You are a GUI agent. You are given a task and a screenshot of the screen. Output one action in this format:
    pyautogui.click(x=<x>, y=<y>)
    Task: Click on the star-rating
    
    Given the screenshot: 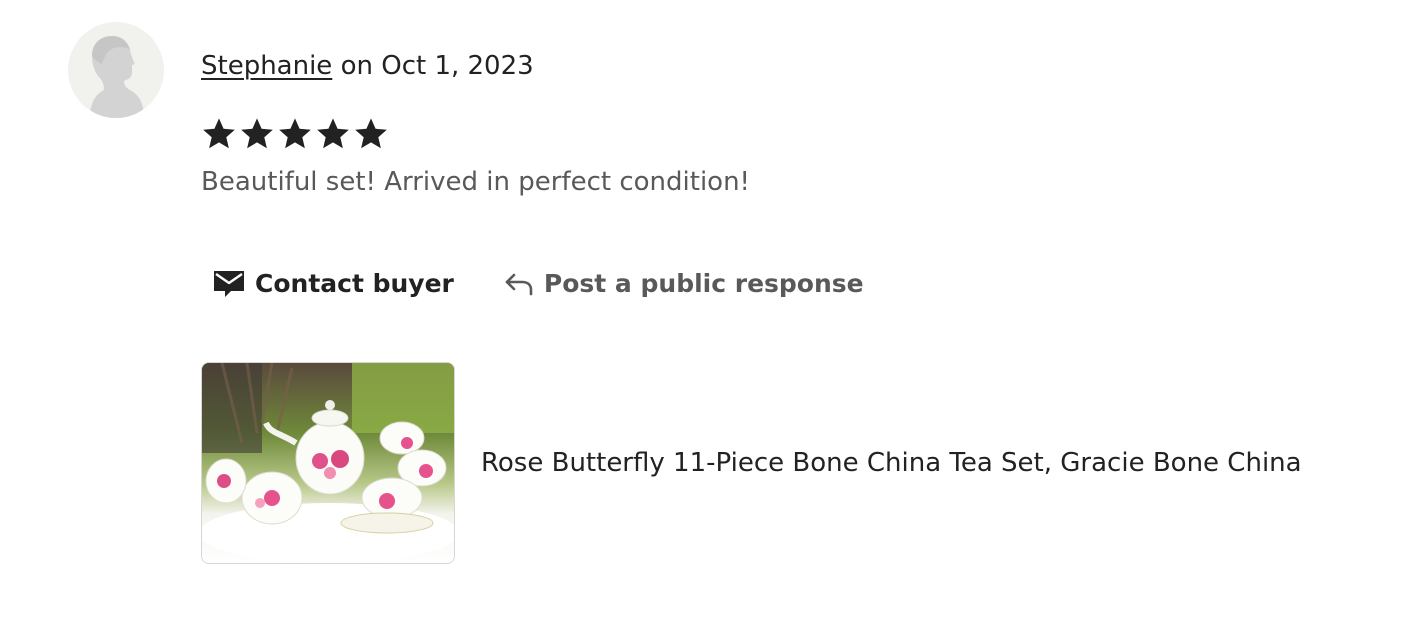 What is the action you would take?
    pyautogui.click(x=295, y=134)
    